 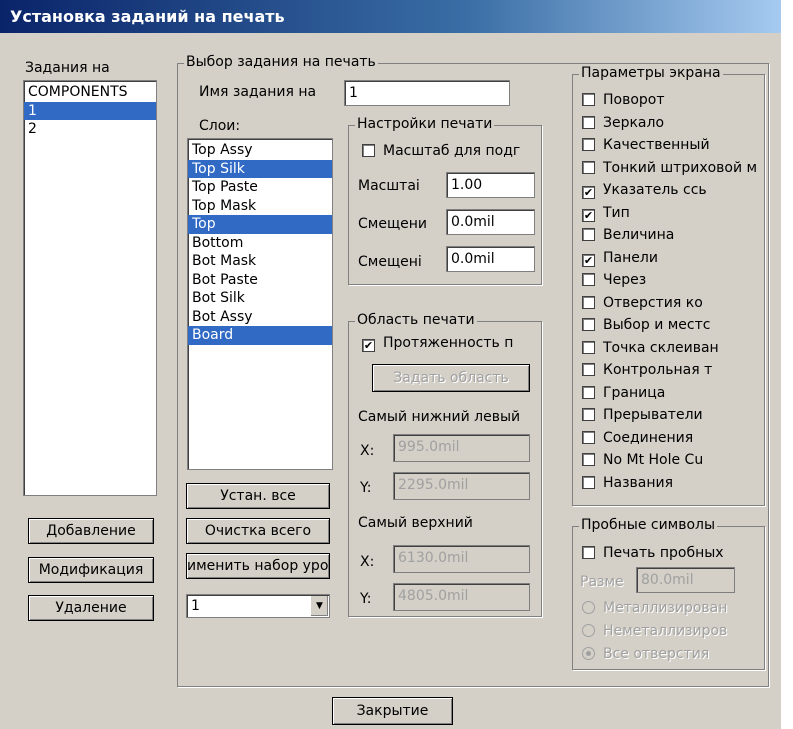 I want to click on ll-x-label: X:, so click(x=367, y=451).